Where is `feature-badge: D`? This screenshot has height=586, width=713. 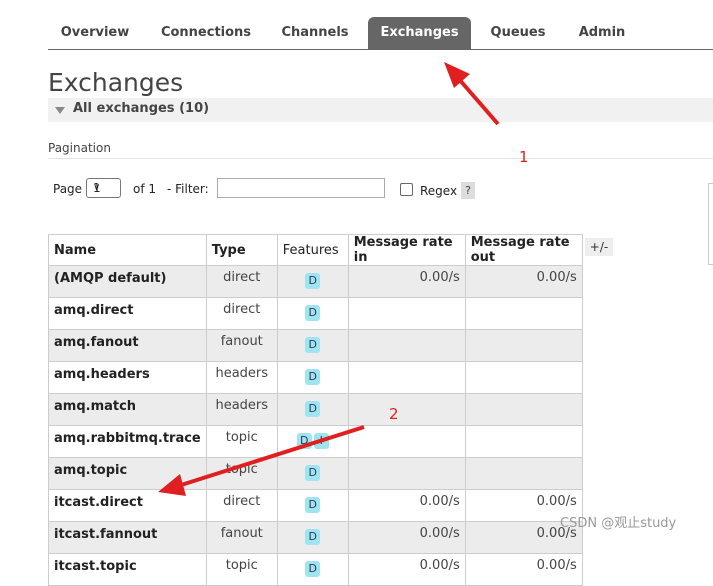 feature-badge: D is located at coordinates (313, 569).